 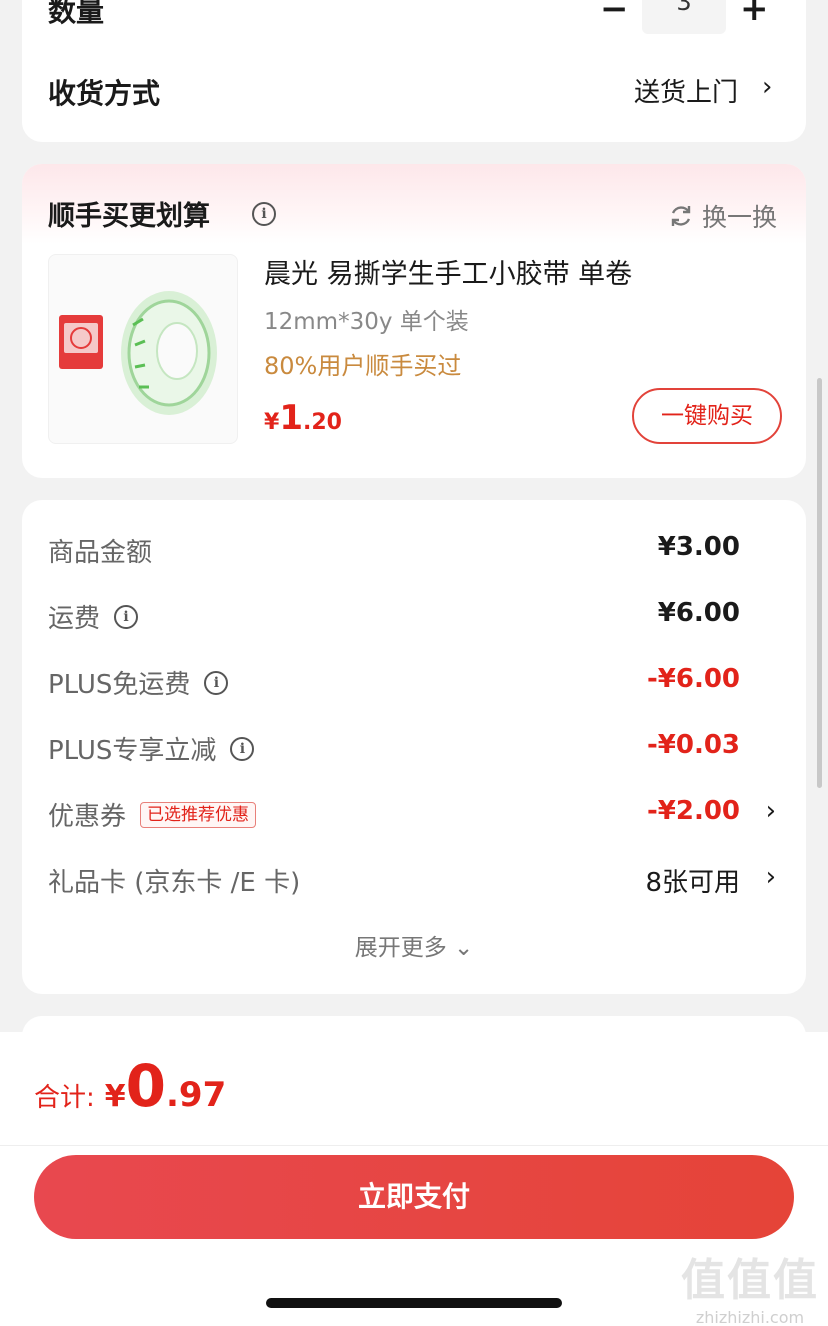 I want to click on plus-free-shipping-value: -¥6.00, so click(x=693, y=679).